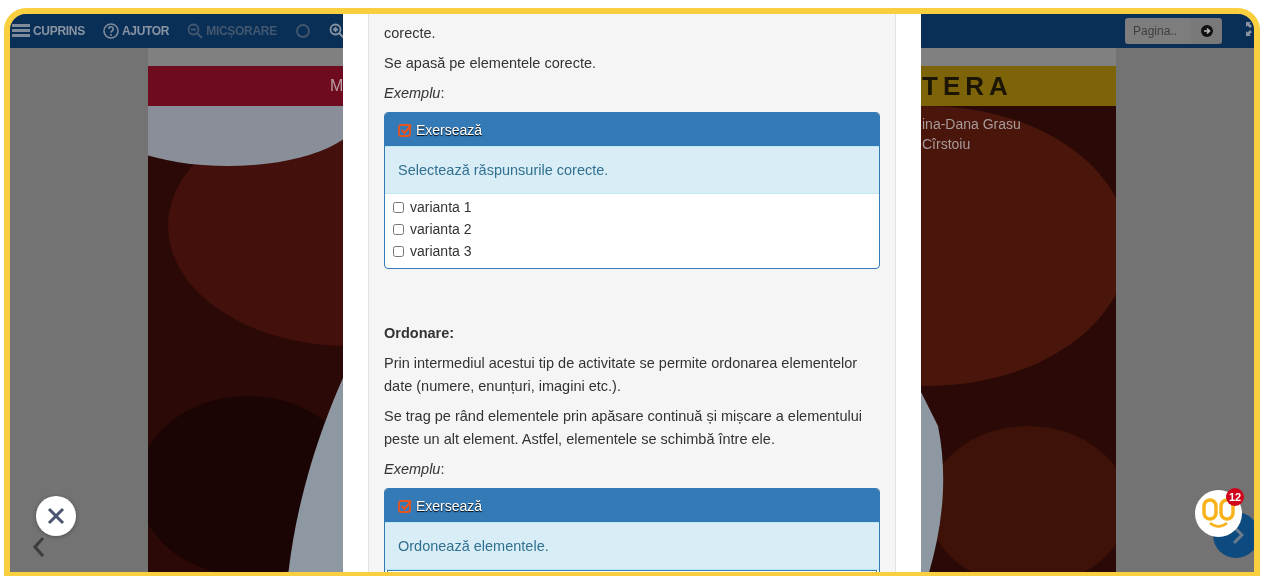  Describe the element at coordinates (947, 144) in the screenshot. I see `author-name: Cîrstoiu` at that location.